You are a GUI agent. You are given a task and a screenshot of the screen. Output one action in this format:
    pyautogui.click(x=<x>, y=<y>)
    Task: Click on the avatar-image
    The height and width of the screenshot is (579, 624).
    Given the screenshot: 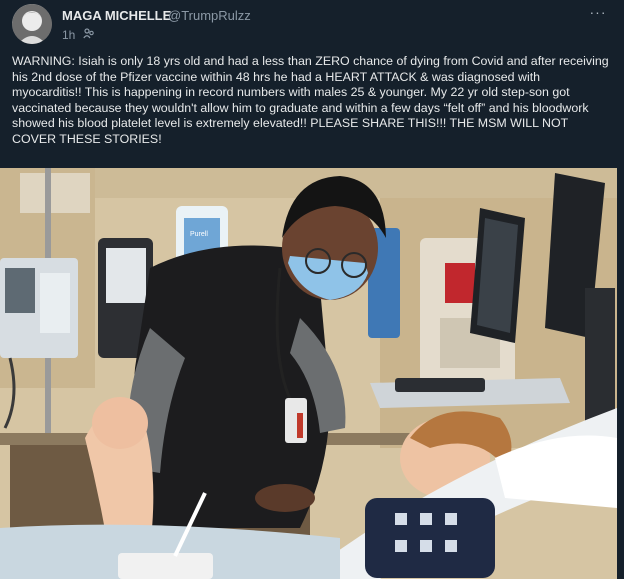 What is the action you would take?
    pyautogui.click(x=32, y=24)
    